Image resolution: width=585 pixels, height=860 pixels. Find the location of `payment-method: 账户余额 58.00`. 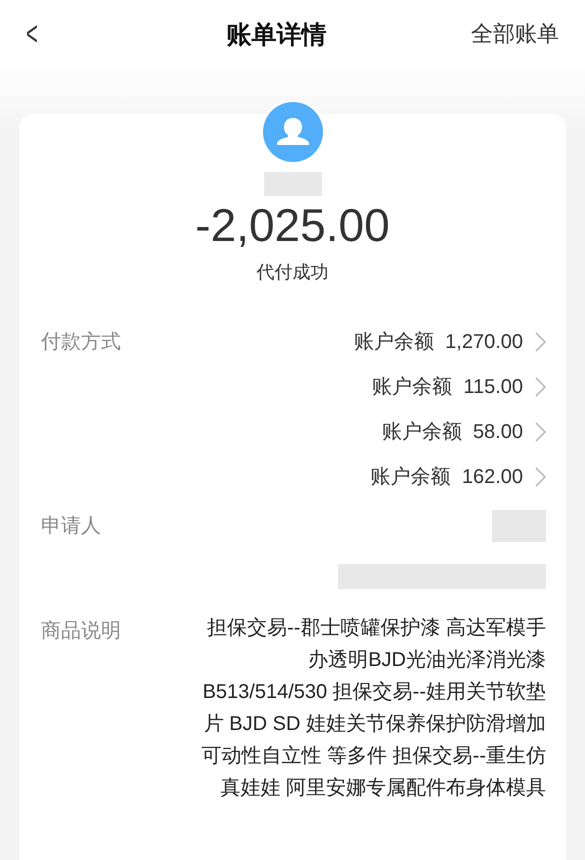

payment-method: 账户余额 58.00 is located at coordinates (452, 431).